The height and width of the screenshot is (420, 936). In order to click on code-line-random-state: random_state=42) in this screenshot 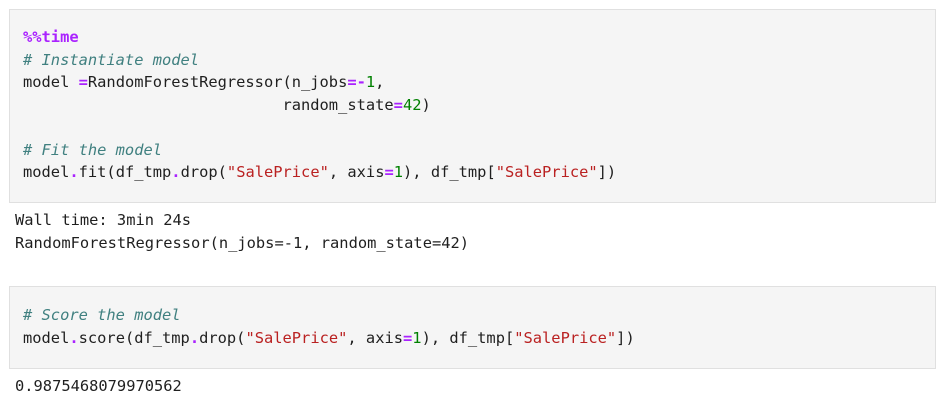, I will do `click(319, 105)`.